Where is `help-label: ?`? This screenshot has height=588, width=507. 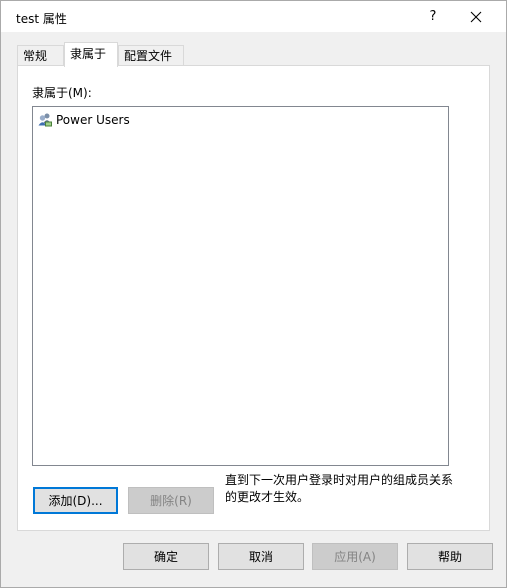
help-label: ? is located at coordinates (433, 16).